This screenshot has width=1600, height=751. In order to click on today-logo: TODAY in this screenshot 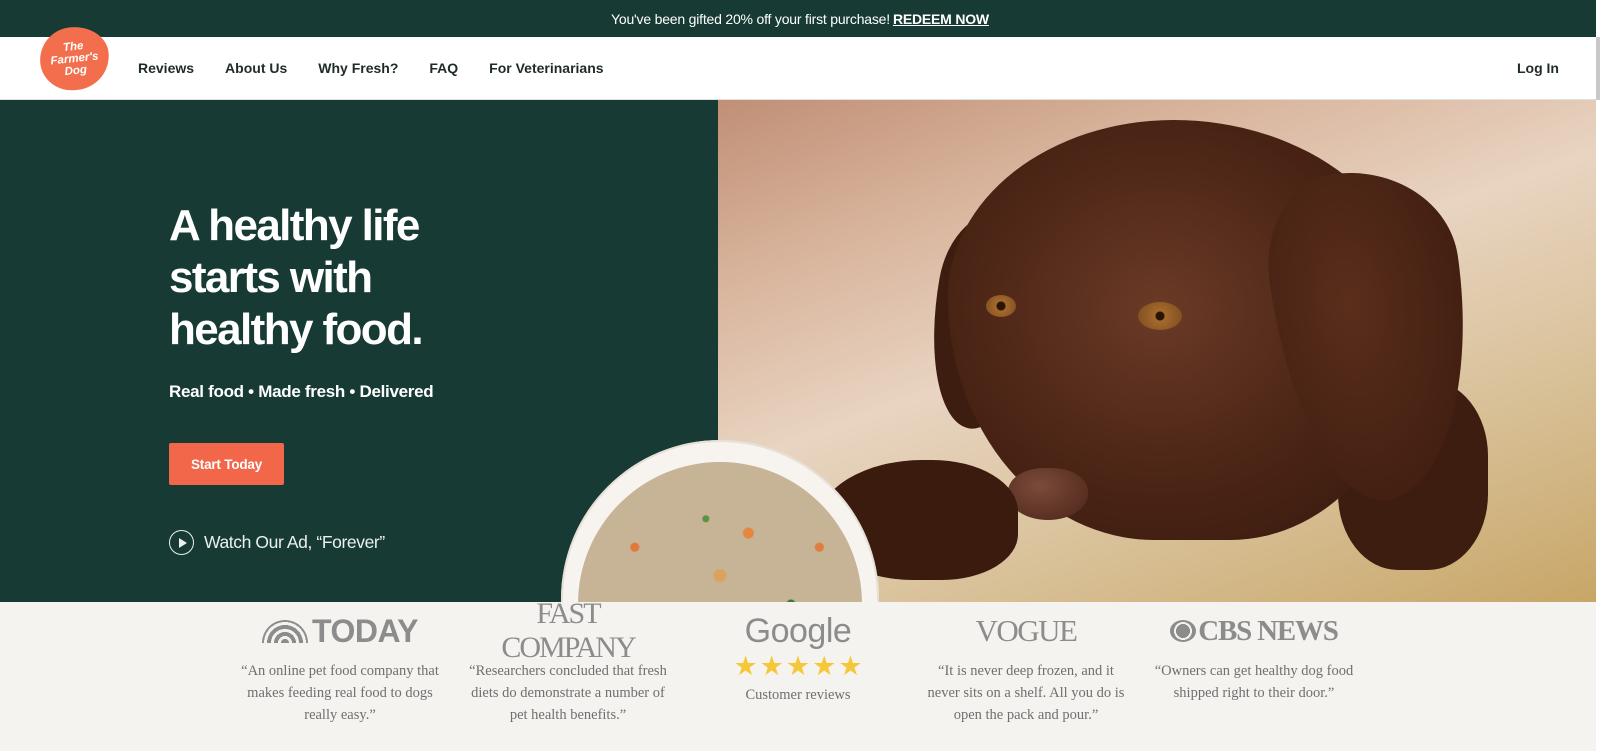, I will do `click(340, 630)`.